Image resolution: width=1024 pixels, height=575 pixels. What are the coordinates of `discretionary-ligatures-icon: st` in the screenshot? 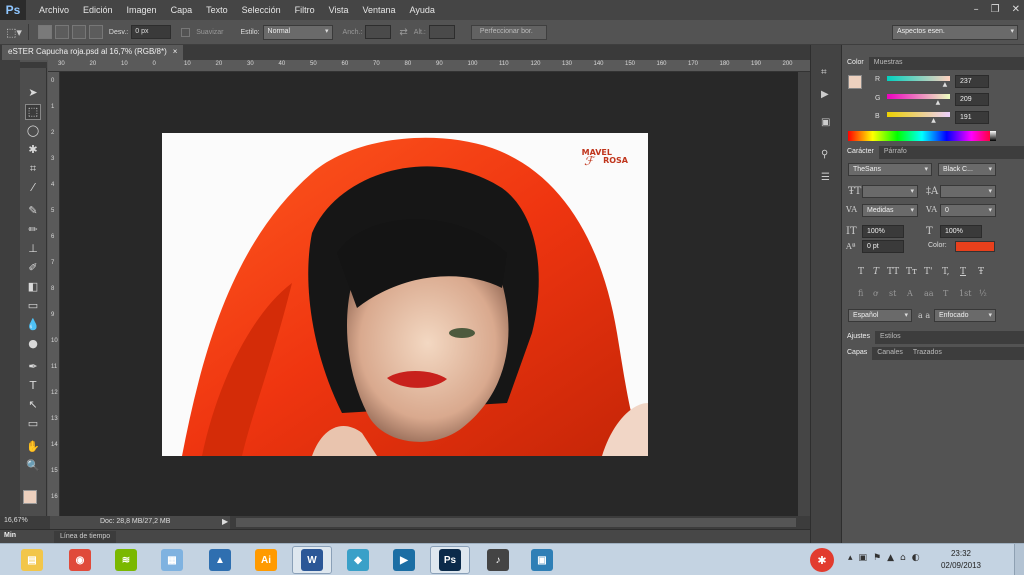 It's located at (892, 293).